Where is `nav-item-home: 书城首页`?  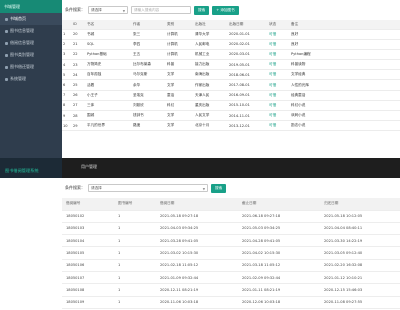
nav-item-home: 书城首页 is located at coordinates (31, 19).